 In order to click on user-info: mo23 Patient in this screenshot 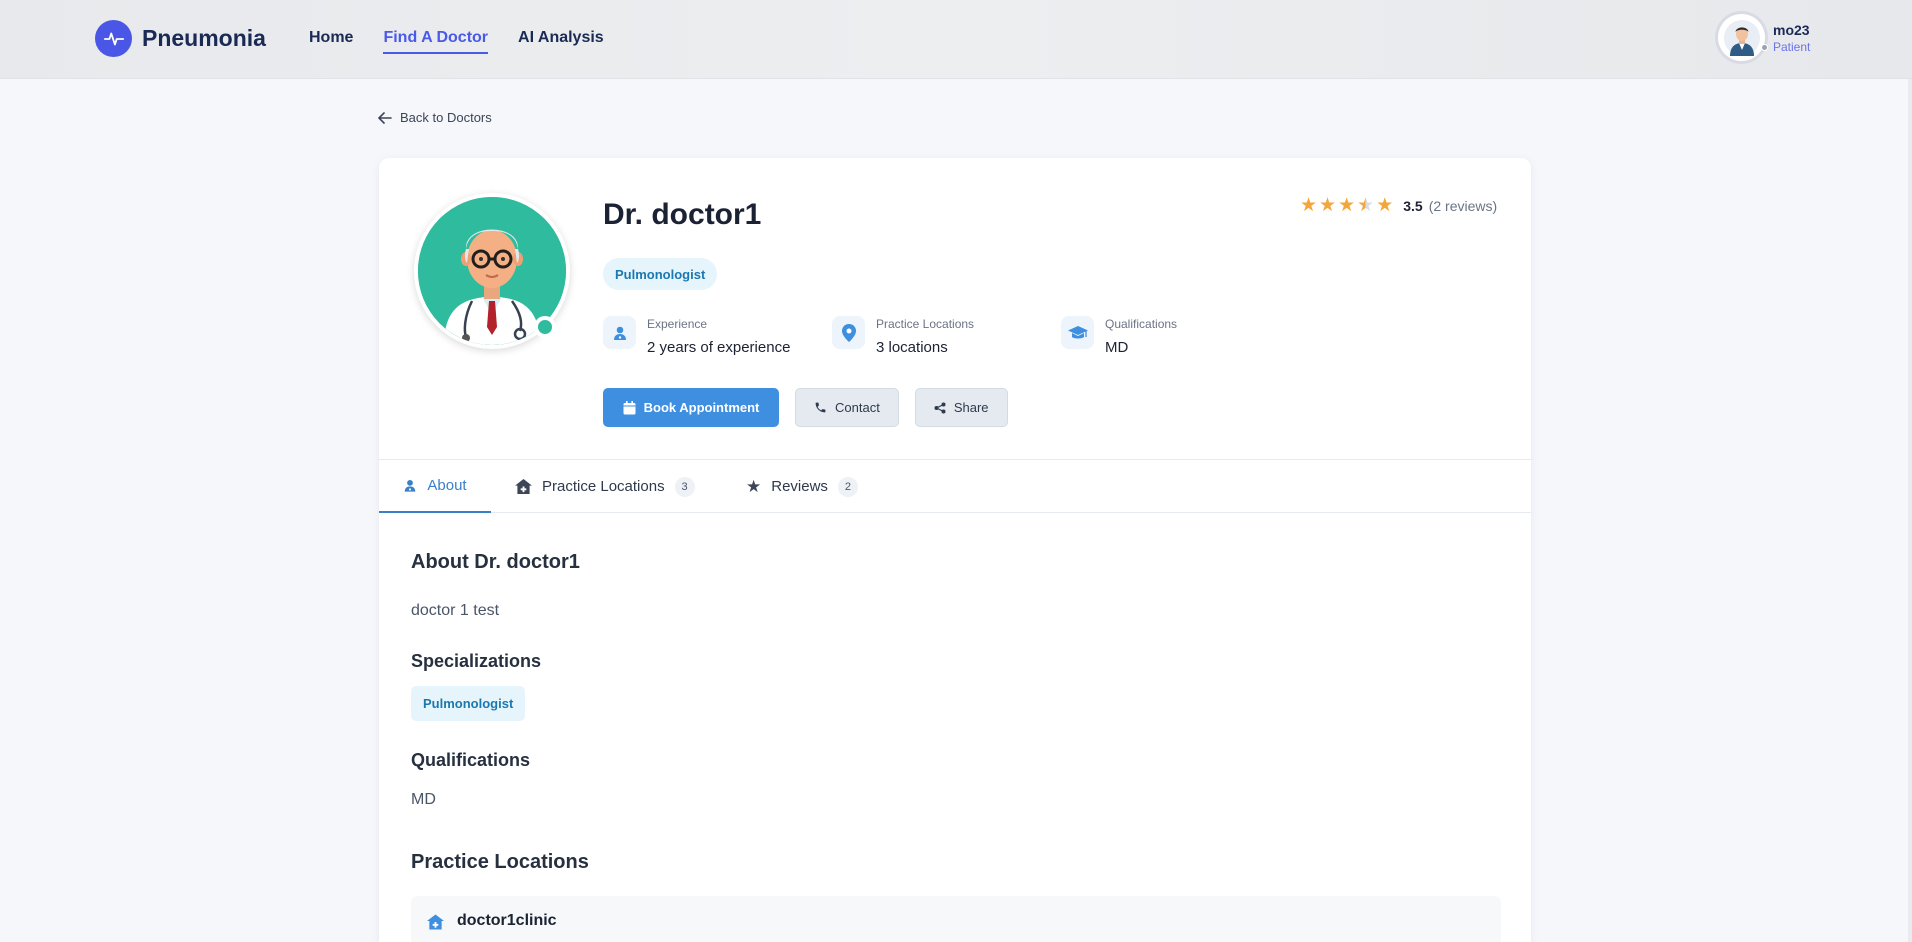, I will do `click(1791, 38)`.